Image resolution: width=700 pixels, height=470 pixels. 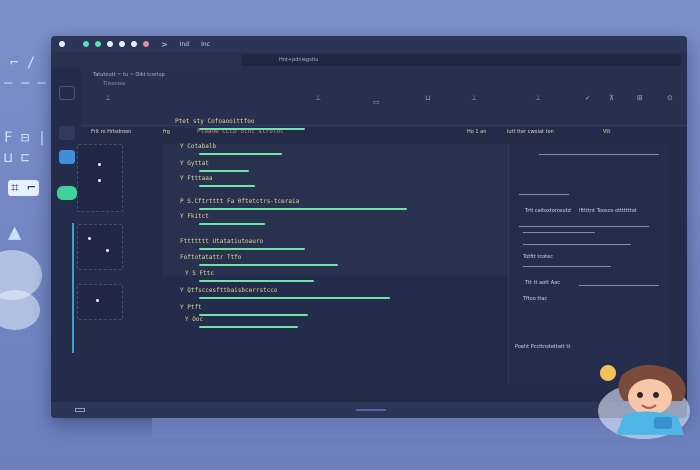 I want to click on right-section-extra: Vtt, so click(x=607, y=132).